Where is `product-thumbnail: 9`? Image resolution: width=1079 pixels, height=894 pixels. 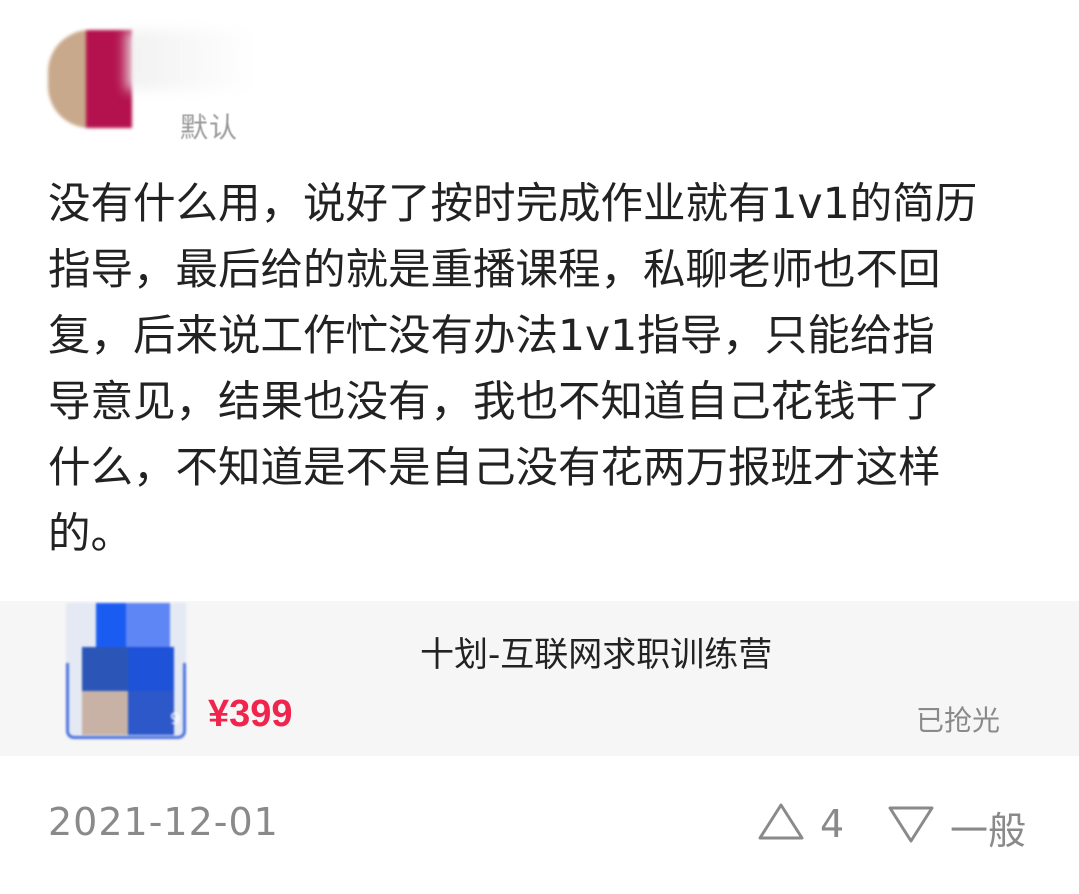 product-thumbnail: 9 is located at coordinates (126, 671).